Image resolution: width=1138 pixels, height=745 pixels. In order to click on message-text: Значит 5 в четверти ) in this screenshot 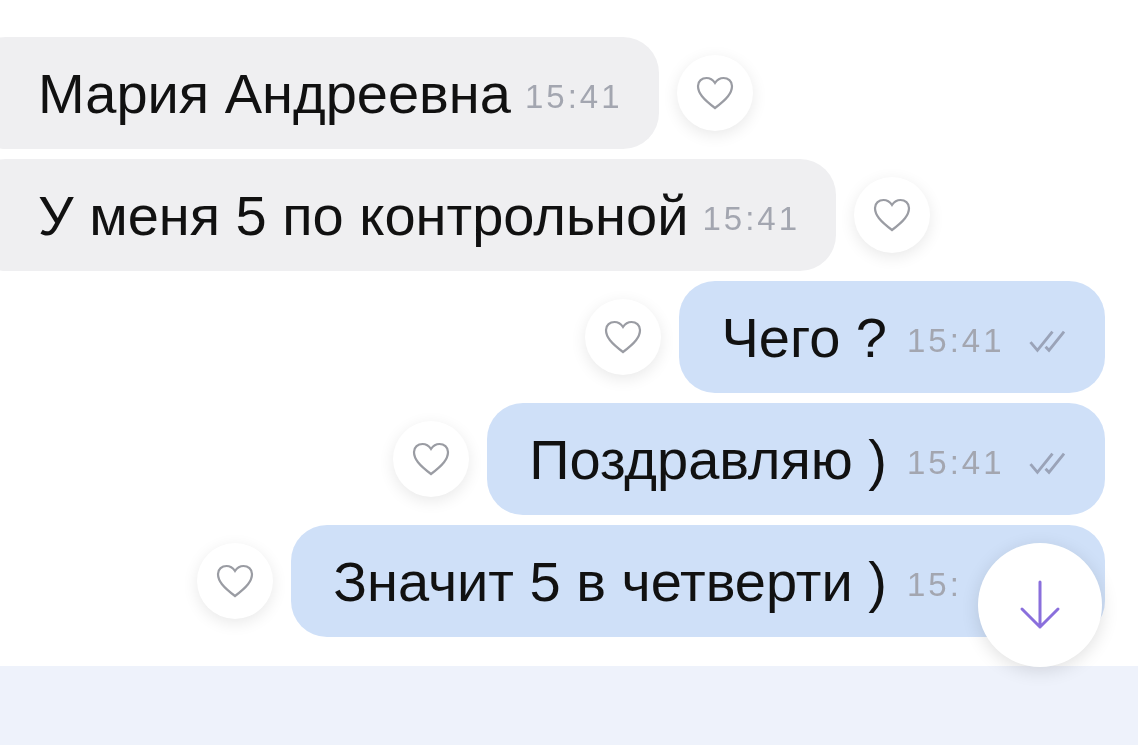, I will do `click(610, 581)`.